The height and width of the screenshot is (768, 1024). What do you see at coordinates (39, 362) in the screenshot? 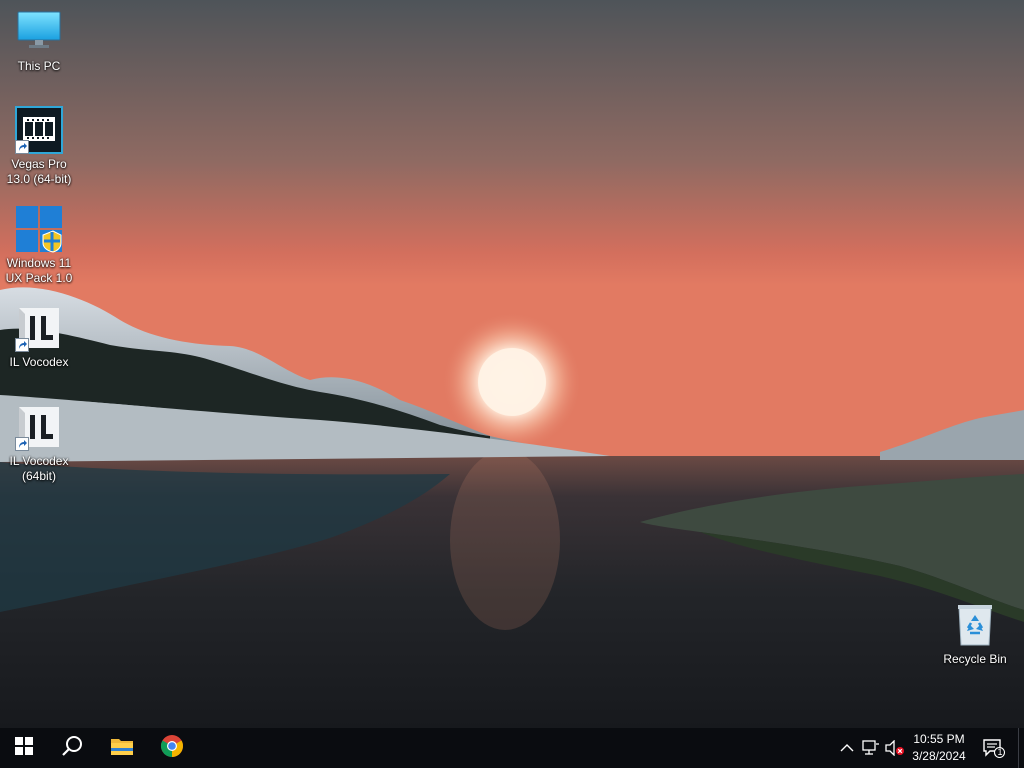
I see `desktop-icon-label: IL Vocodex` at bounding box center [39, 362].